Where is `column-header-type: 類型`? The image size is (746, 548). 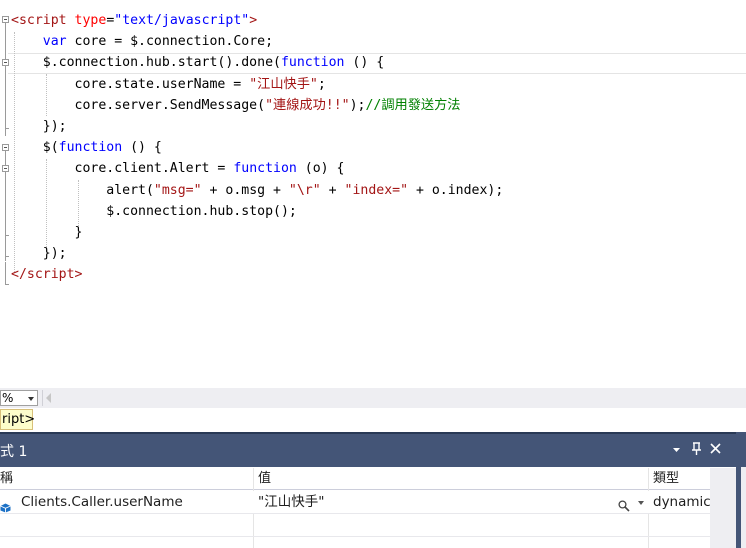 column-header-type: 類型 is located at coordinates (666, 479).